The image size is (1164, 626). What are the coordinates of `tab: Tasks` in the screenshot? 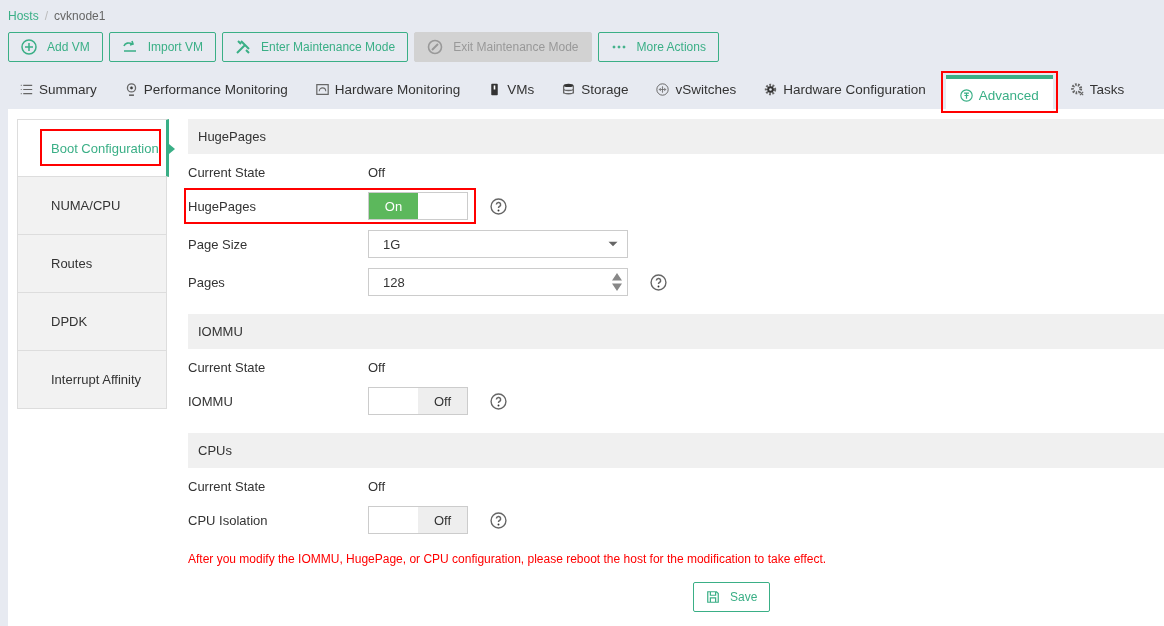 It's located at (1098, 89).